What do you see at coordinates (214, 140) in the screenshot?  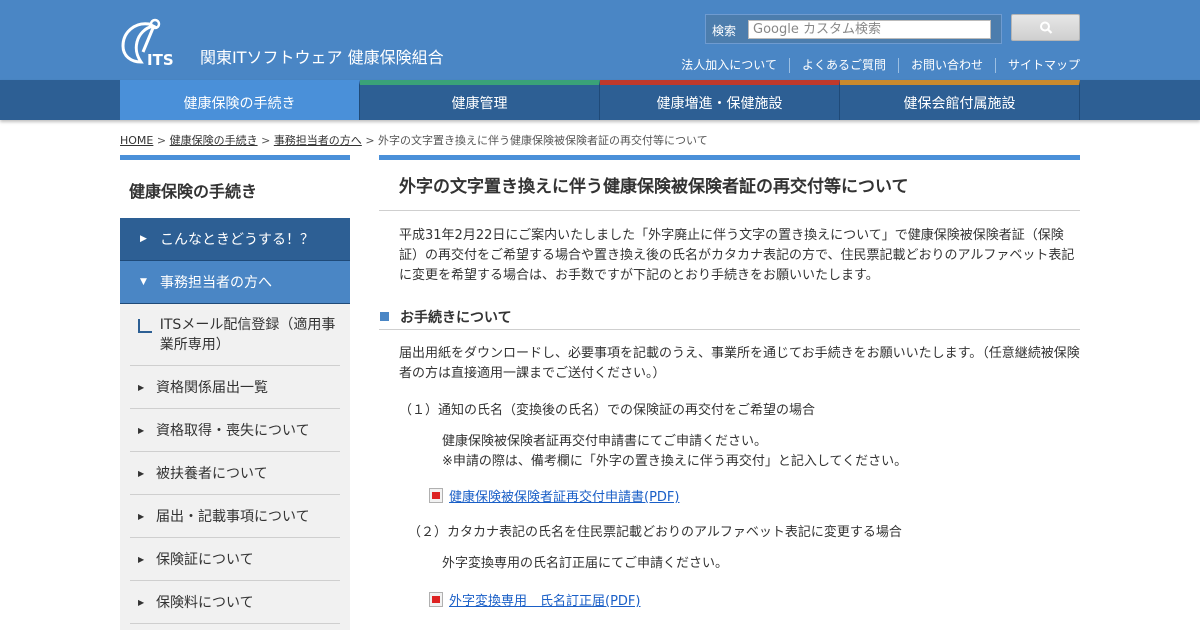 I see `breadcrumb-procedures: 健康保険の手続き` at bounding box center [214, 140].